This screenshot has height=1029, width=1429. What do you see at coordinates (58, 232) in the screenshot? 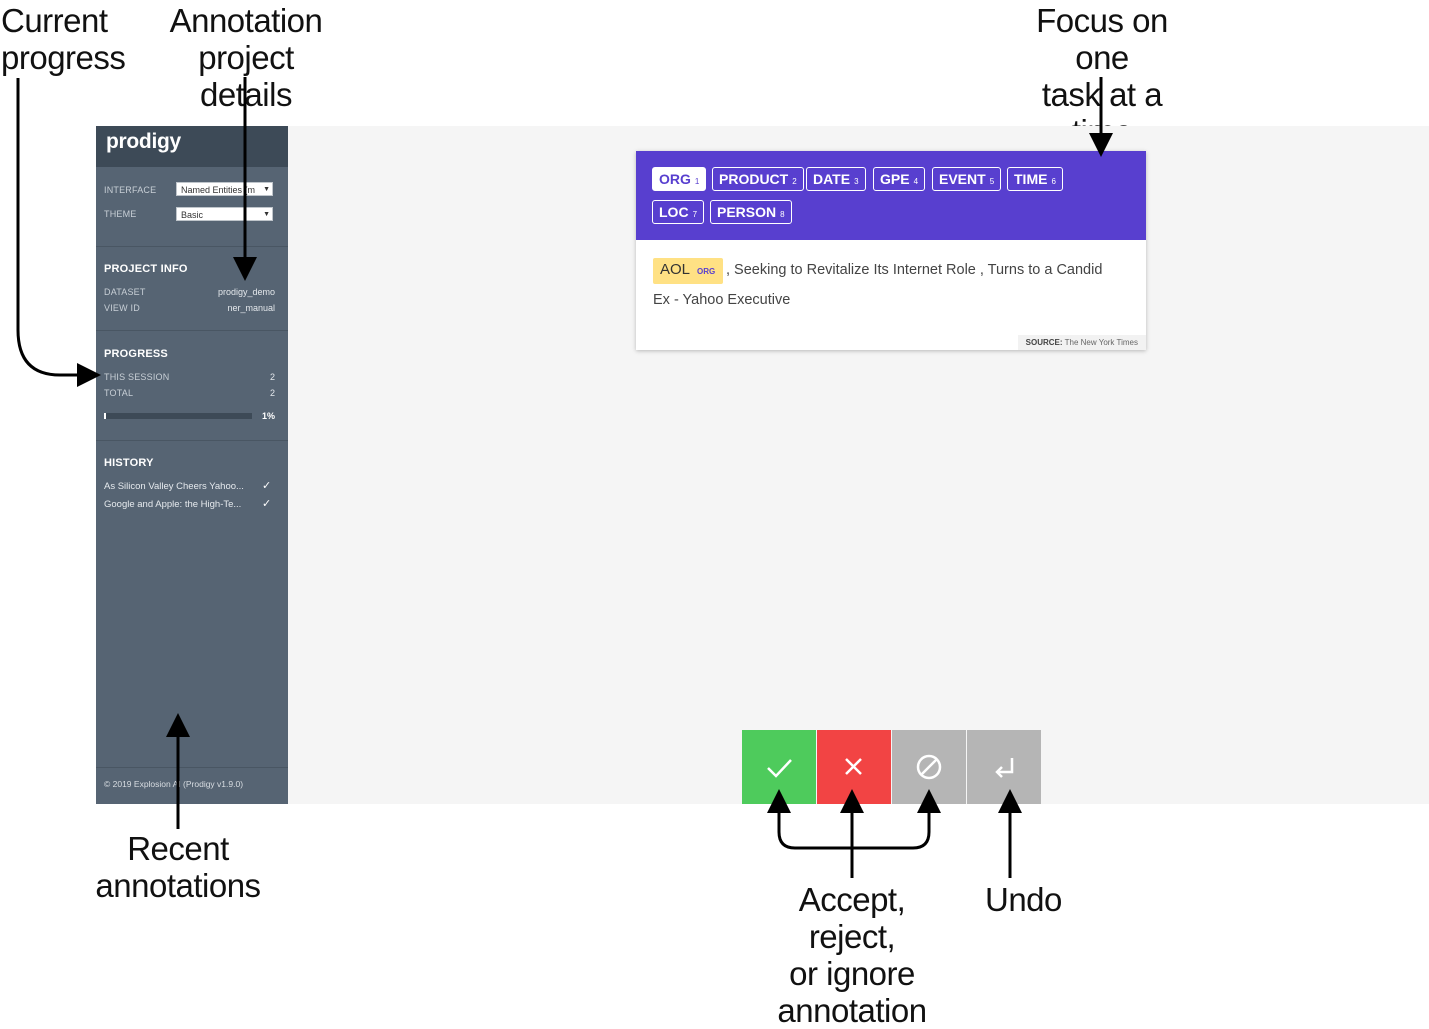
I see `arrow-current-progress` at bounding box center [58, 232].